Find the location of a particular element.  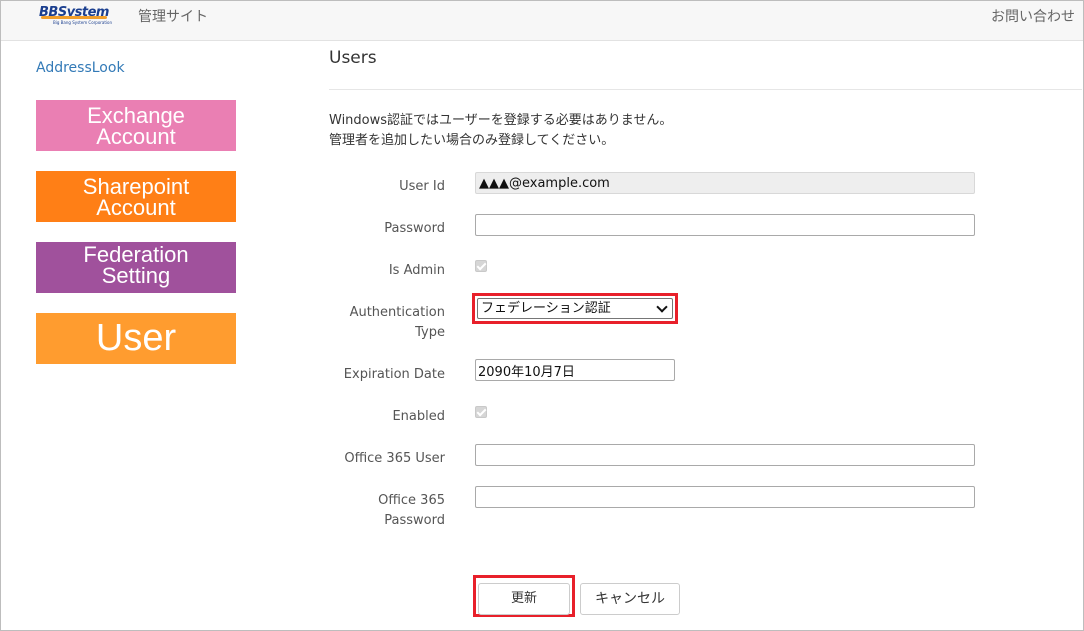

office365-user-field is located at coordinates (725, 455).